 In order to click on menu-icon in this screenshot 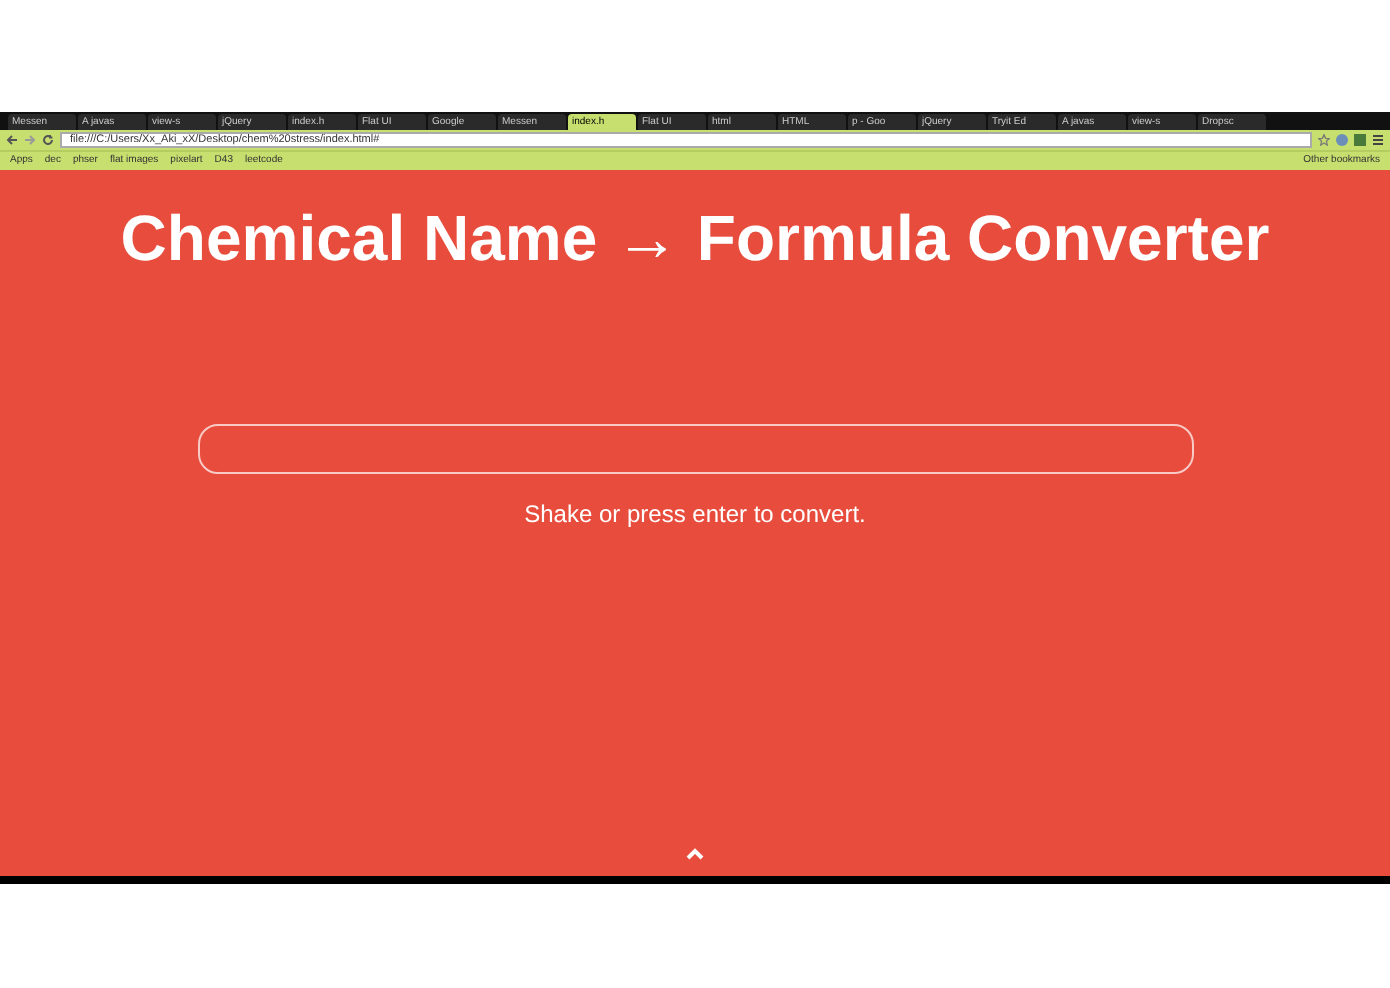, I will do `click(1378, 140)`.